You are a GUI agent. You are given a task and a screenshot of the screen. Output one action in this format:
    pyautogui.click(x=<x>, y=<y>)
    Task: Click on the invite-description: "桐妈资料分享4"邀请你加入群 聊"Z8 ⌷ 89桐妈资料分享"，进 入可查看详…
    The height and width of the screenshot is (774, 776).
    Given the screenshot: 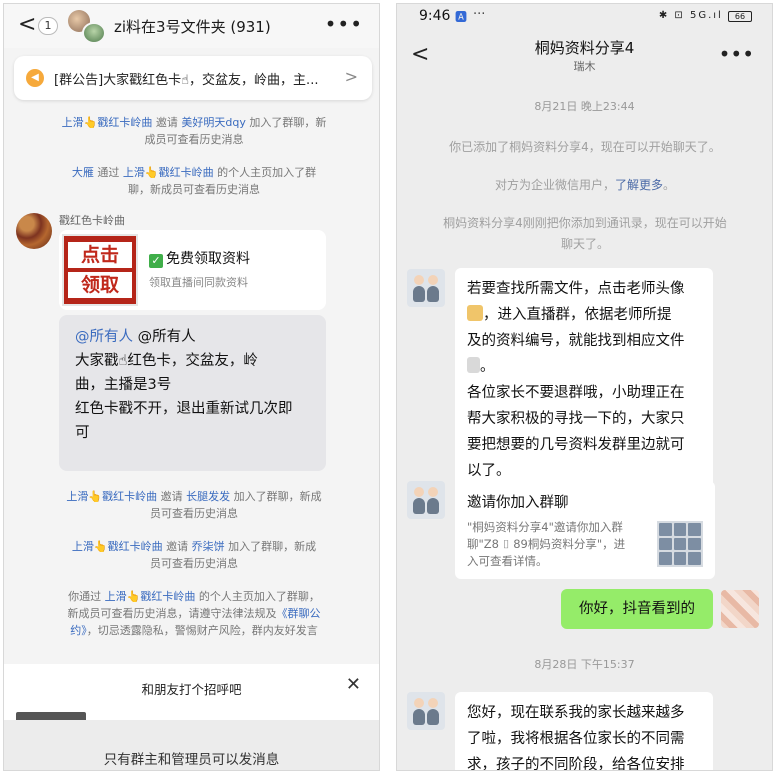 What is the action you would take?
    pyautogui.click(x=546, y=544)
    